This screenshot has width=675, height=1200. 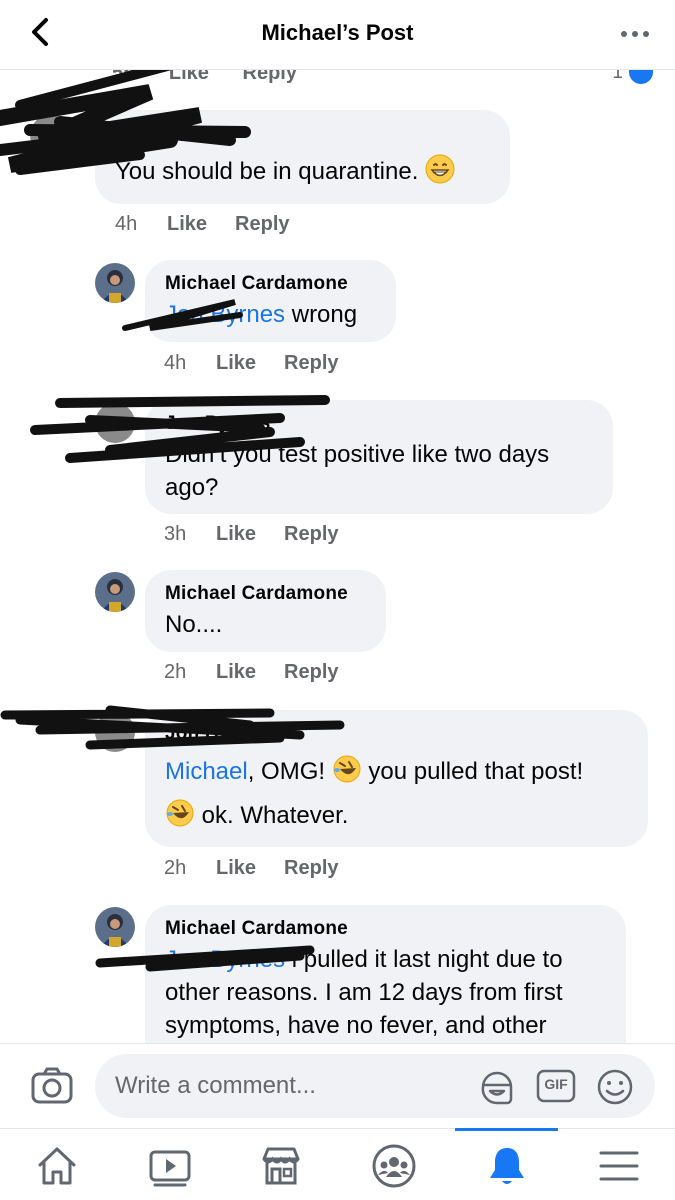 I want to click on grinning-face-emoji-icon, so click(x=440, y=169).